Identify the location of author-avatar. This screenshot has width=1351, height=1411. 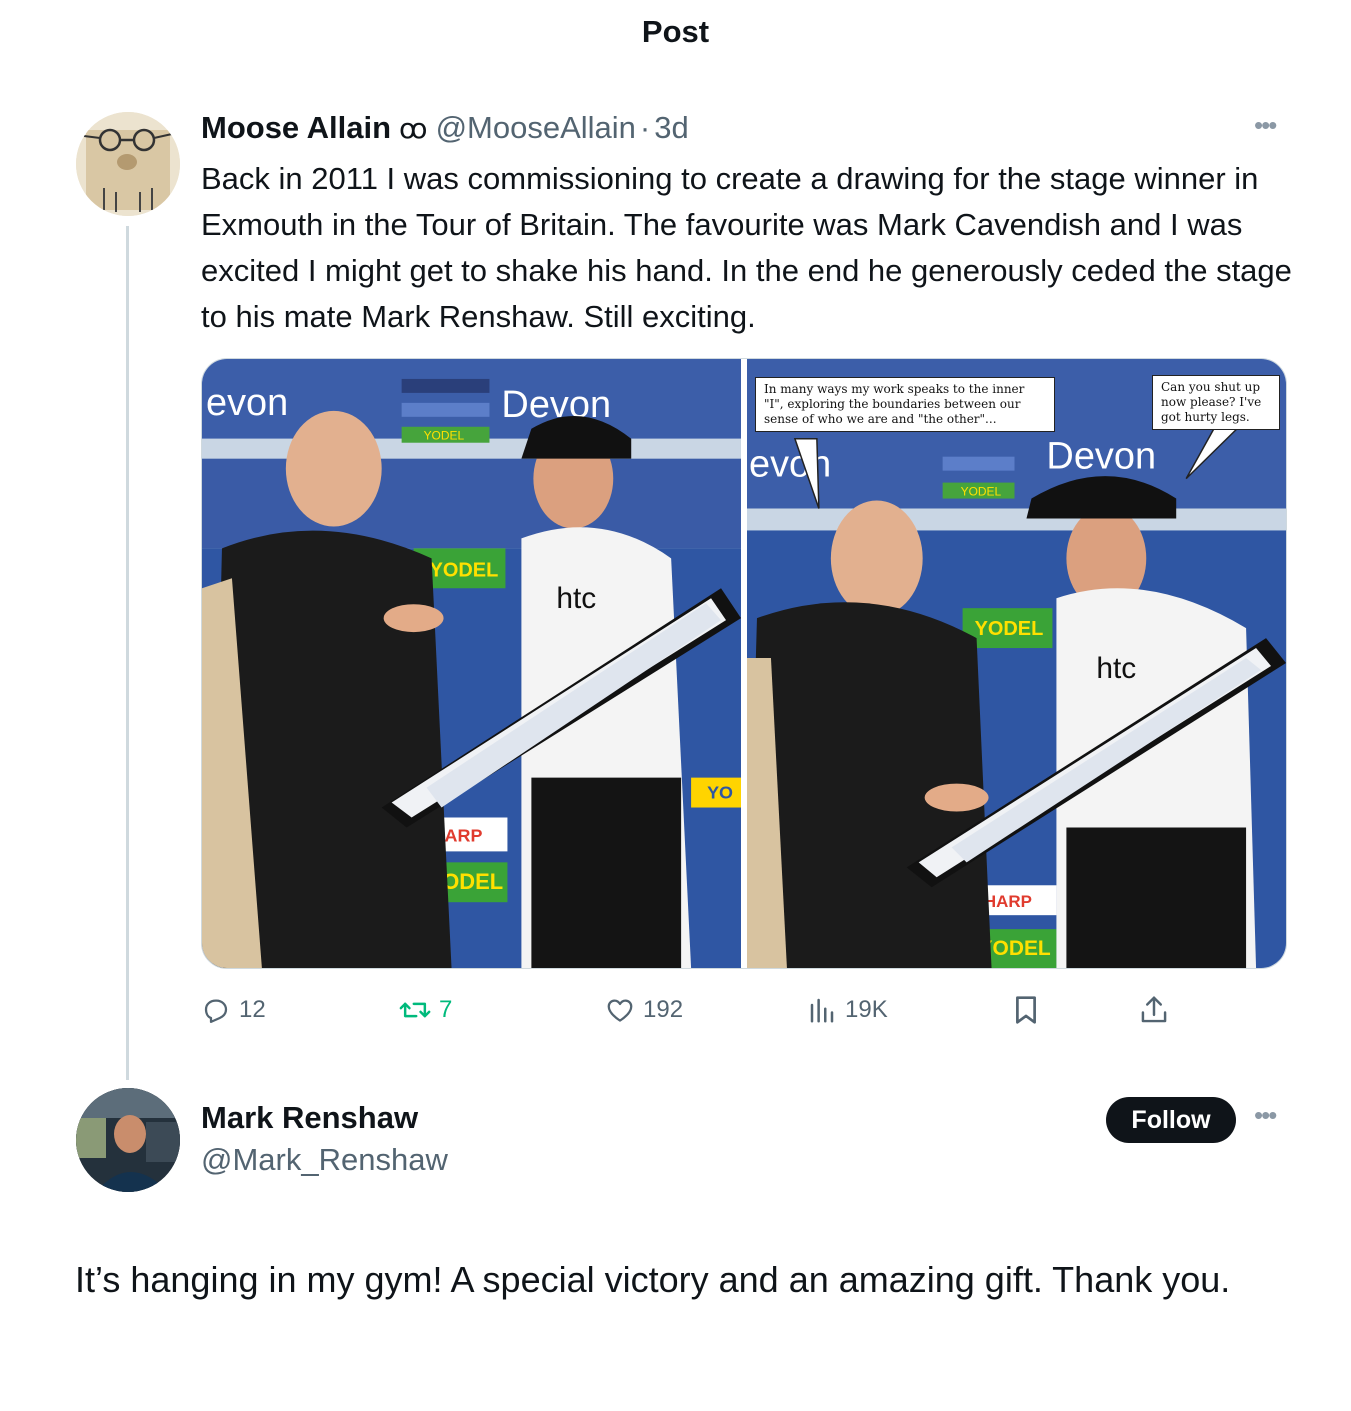
(128, 164).